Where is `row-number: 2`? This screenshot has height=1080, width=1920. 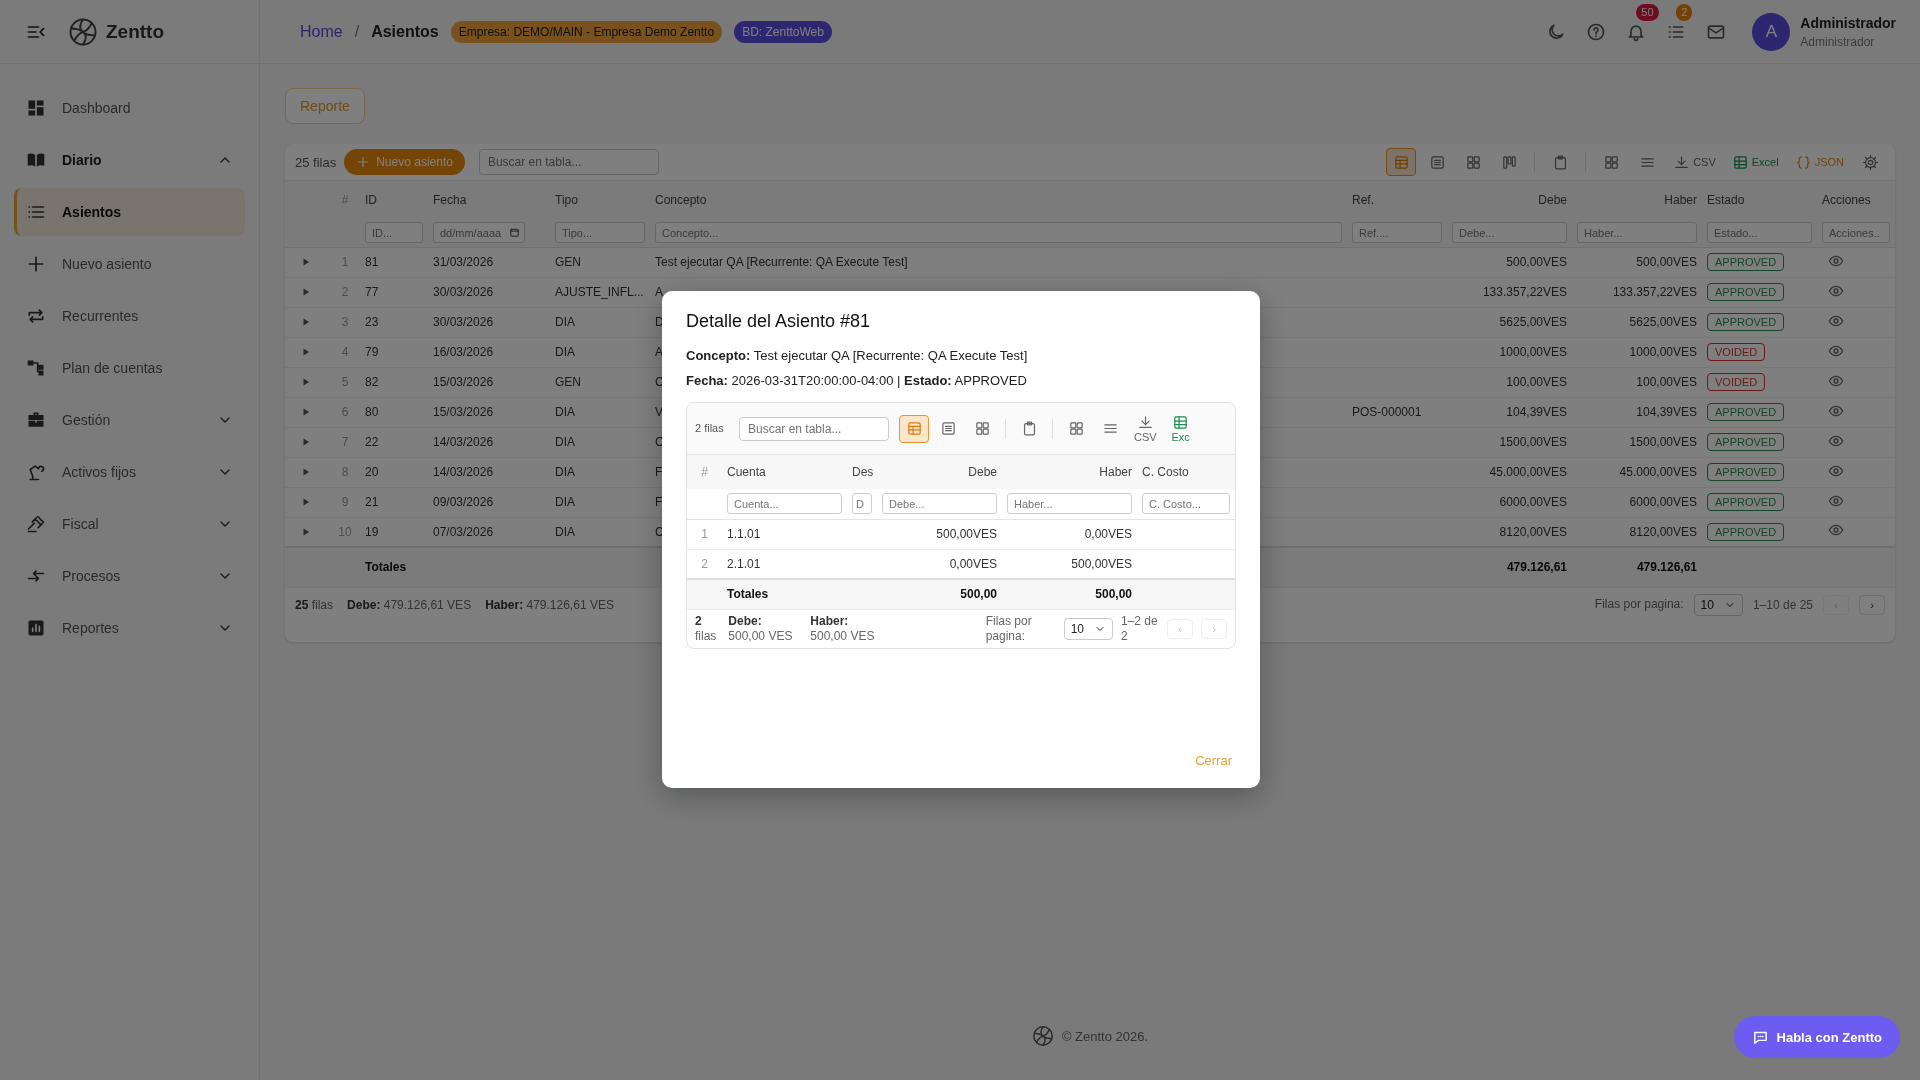
row-number: 2 is located at coordinates (704, 563).